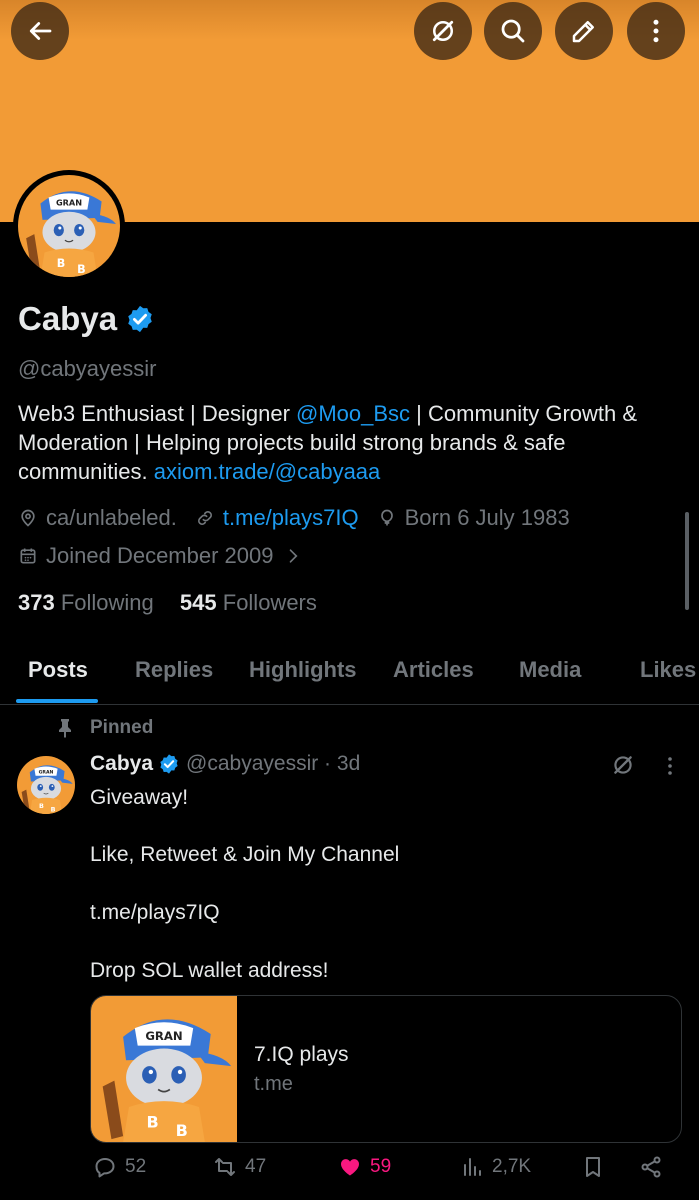 The height and width of the screenshot is (1200, 699). What do you see at coordinates (433, 670) in the screenshot?
I see `tab-articles: Articles` at bounding box center [433, 670].